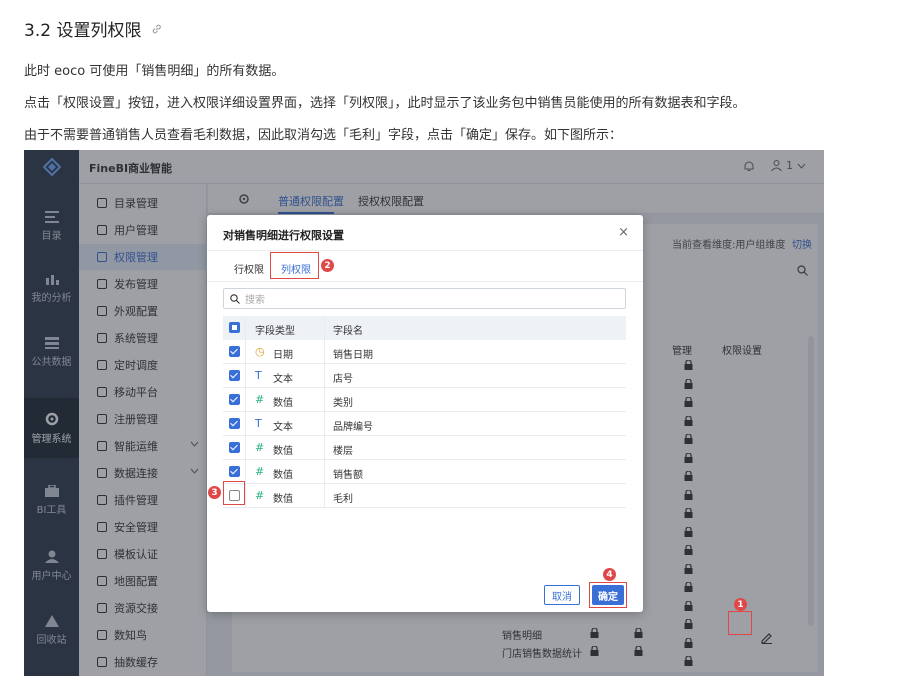  What do you see at coordinates (424, 448) in the screenshot?
I see `table-row: # 数值 楼层` at bounding box center [424, 448].